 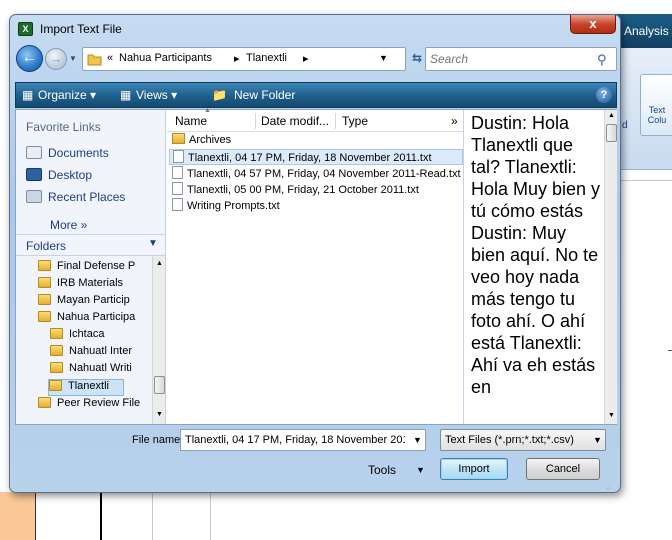 What do you see at coordinates (63, 127) in the screenshot?
I see `favorite-links-header: Favorite Links` at bounding box center [63, 127].